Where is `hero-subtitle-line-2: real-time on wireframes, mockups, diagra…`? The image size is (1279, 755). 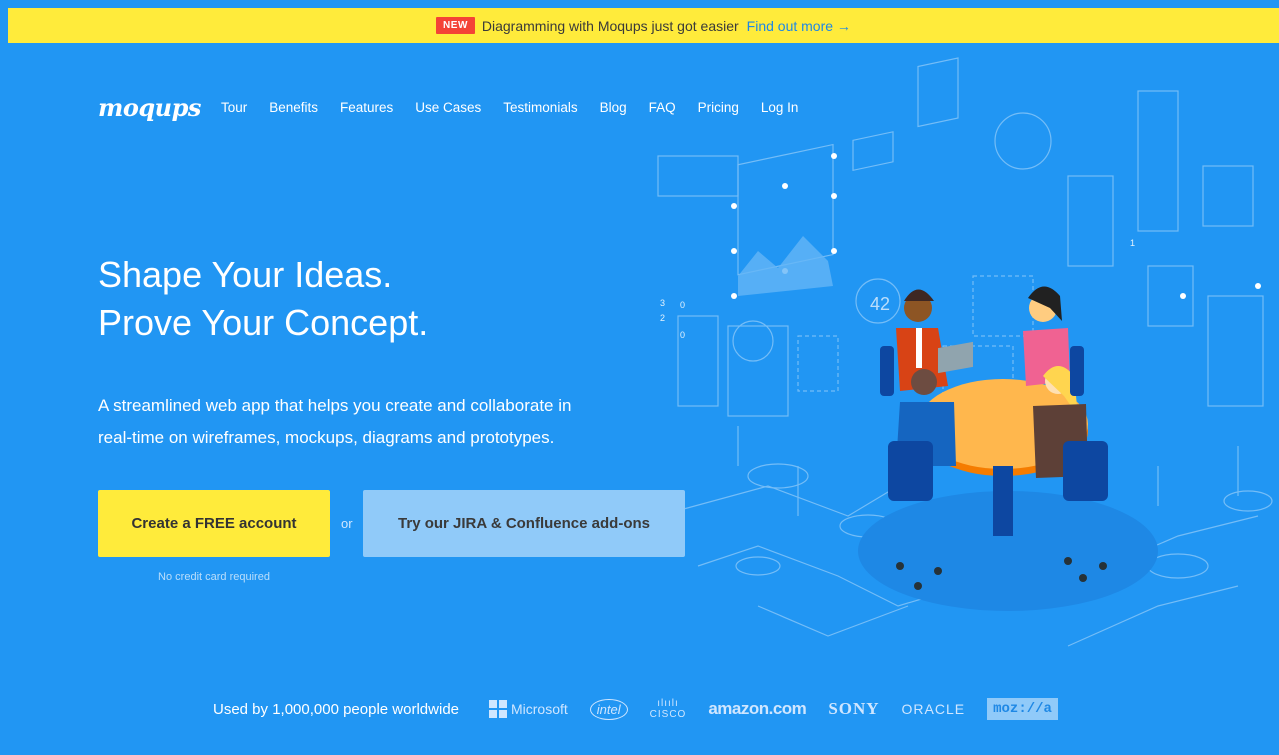 hero-subtitle-line-2: real-time on wireframes, mockups, diagra… is located at coordinates (326, 437).